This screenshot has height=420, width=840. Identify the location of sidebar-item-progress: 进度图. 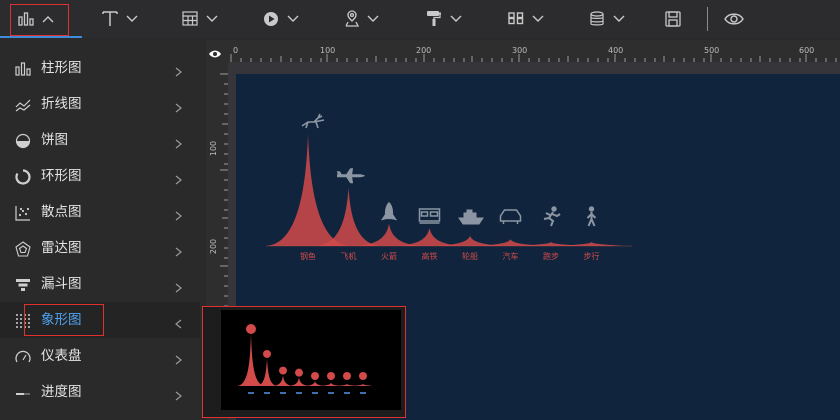
(100, 392).